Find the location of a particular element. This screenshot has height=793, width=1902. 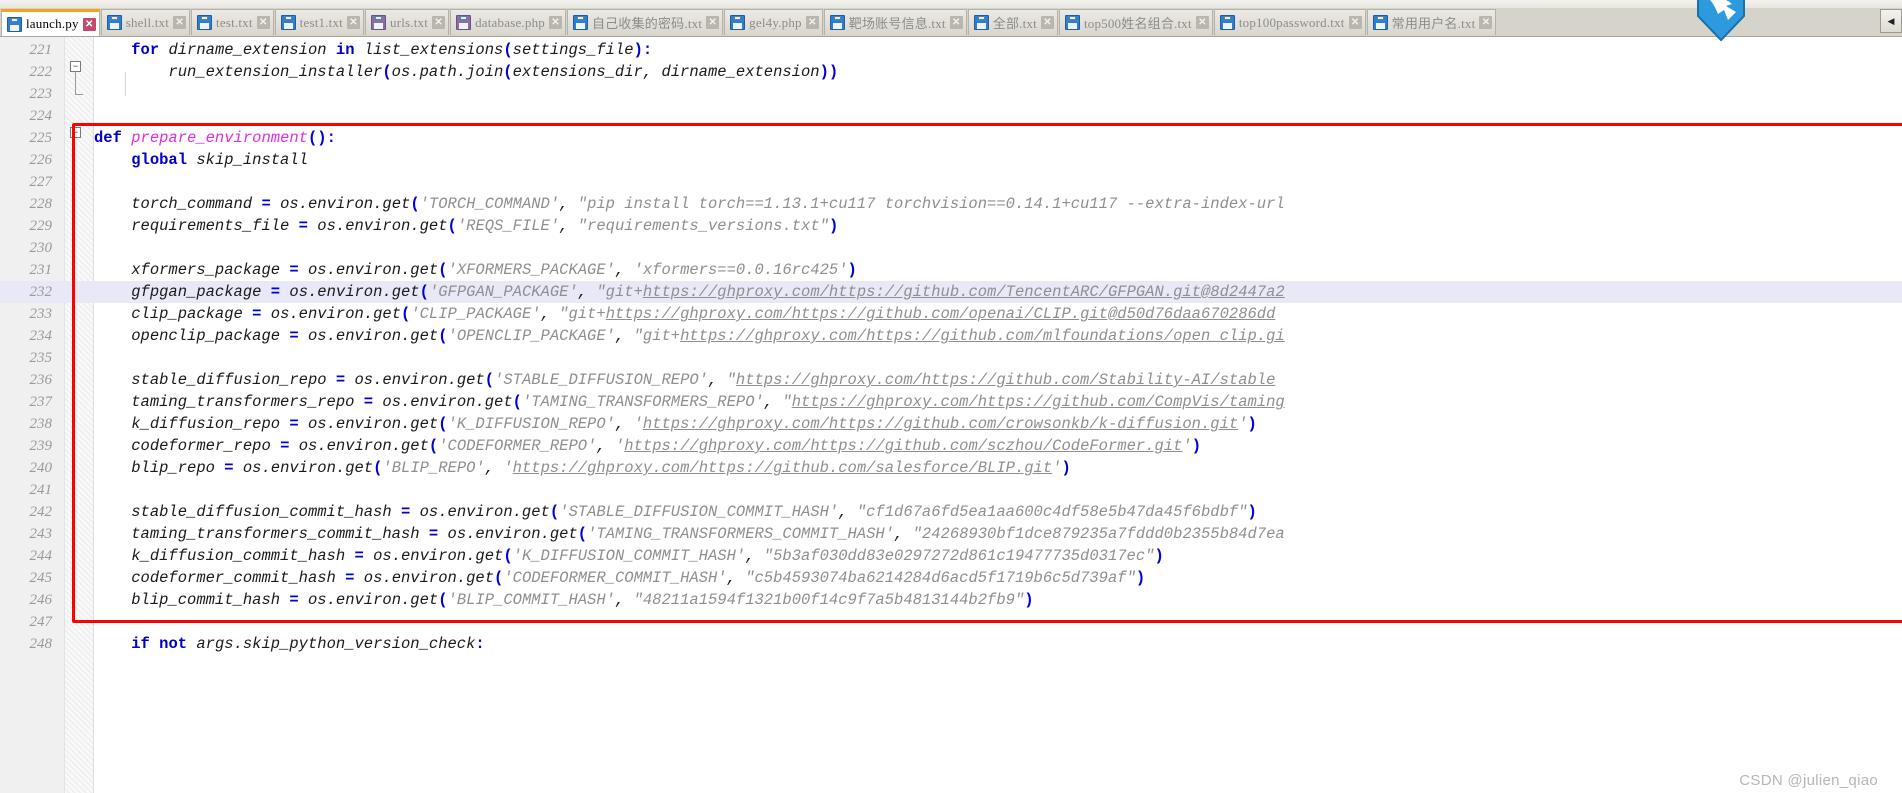

code-line: 227 is located at coordinates (951, 182).